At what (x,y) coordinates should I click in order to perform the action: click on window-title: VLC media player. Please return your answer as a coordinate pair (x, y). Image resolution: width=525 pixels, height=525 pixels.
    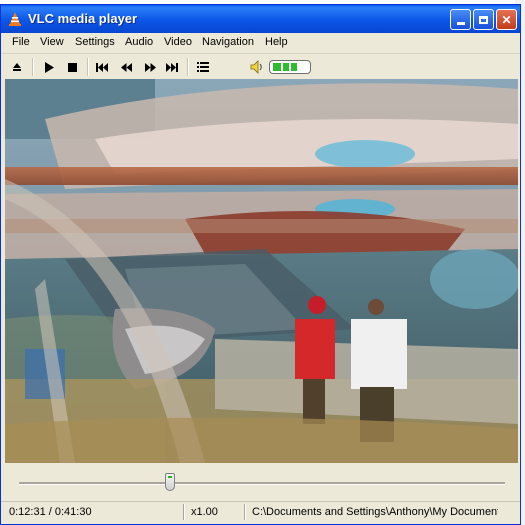
    Looking at the image, I should click on (83, 18).